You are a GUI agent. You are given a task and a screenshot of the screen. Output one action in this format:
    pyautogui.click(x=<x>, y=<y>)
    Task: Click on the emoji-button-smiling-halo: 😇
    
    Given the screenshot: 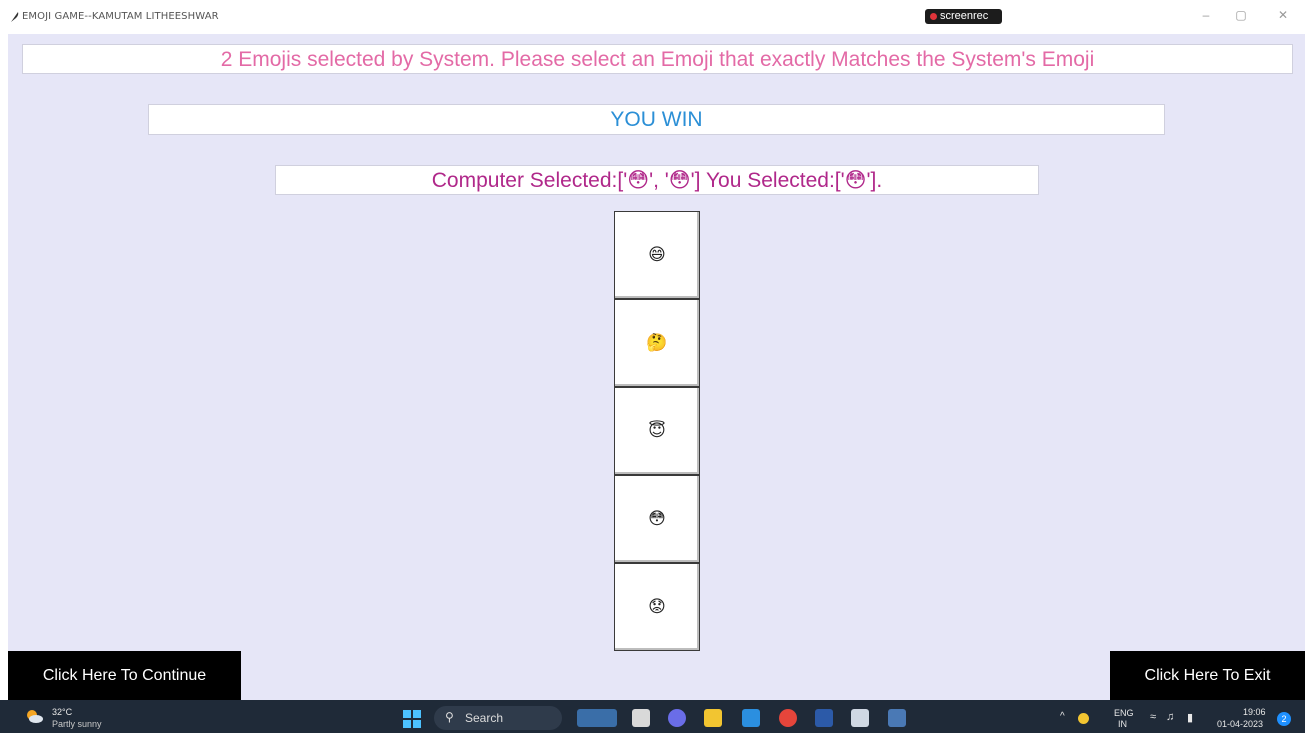 What is the action you would take?
    pyautogui.click(x=657, y=431)
    